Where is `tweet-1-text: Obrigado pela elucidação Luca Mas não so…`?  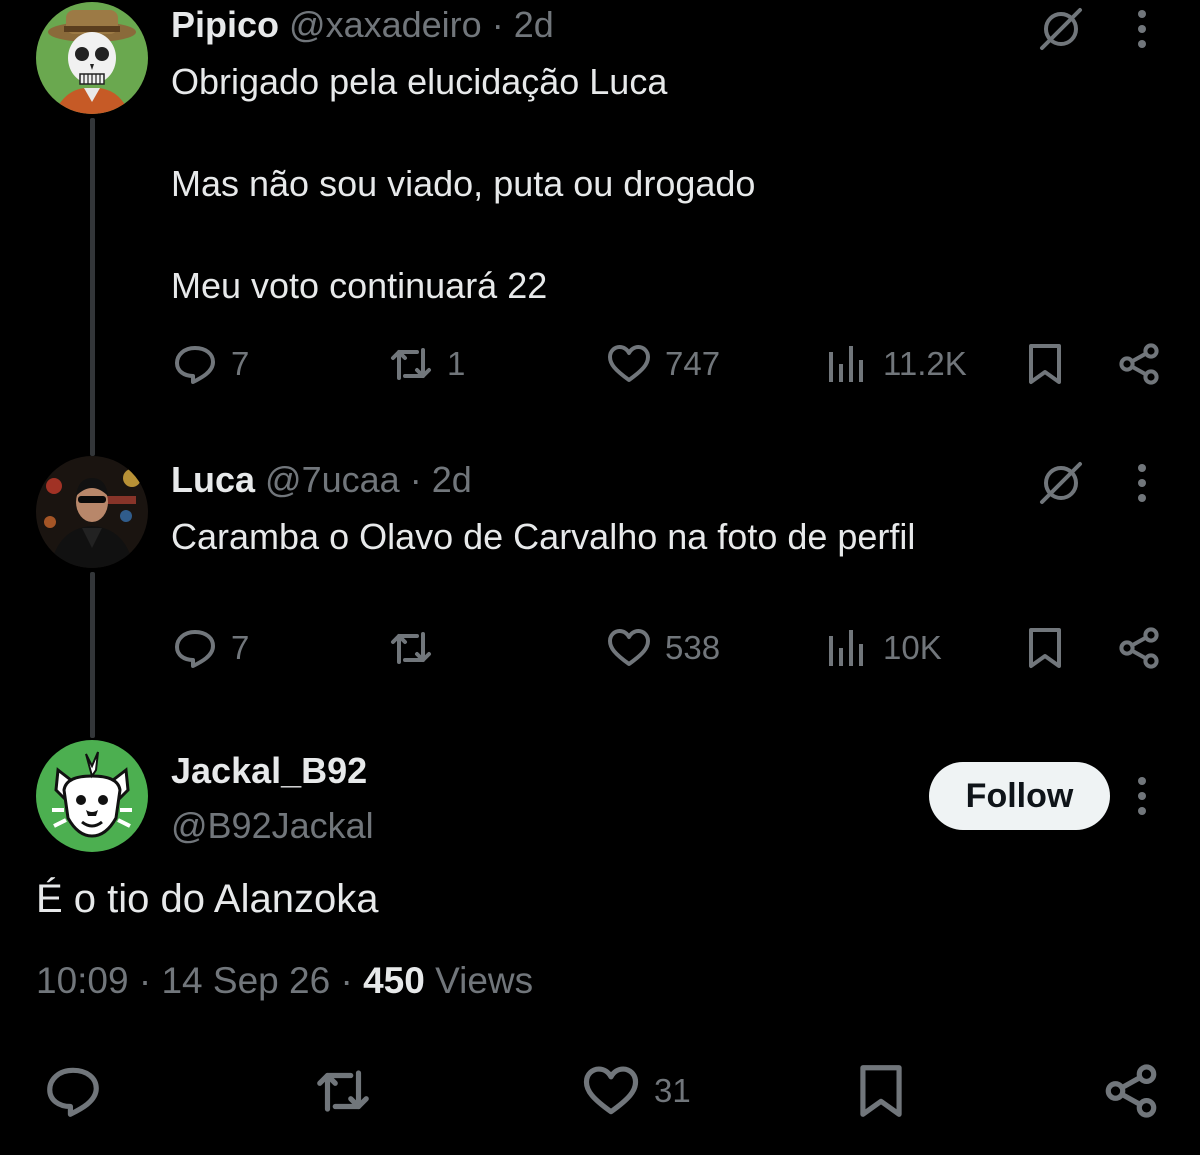 tweet-1-text: Obrigado pela elucidação Luca Mas não so… is located at coordinates (463, 183).